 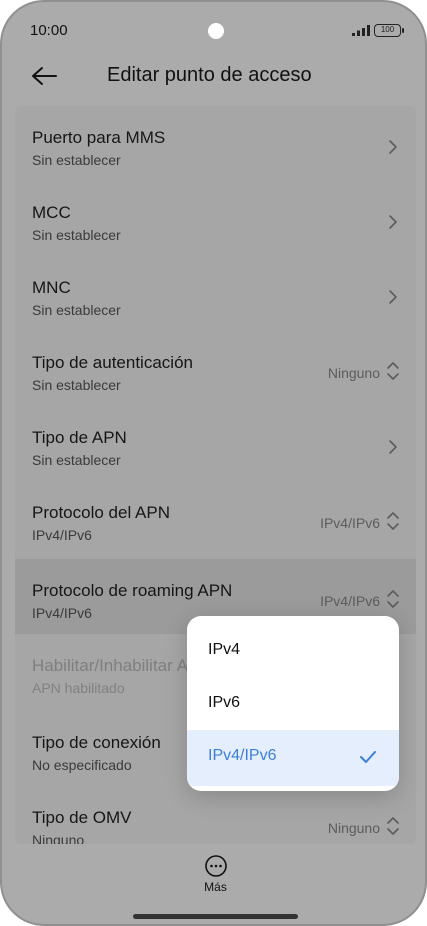 I want to click on more-dots-icon, so click(x=216, y=866).